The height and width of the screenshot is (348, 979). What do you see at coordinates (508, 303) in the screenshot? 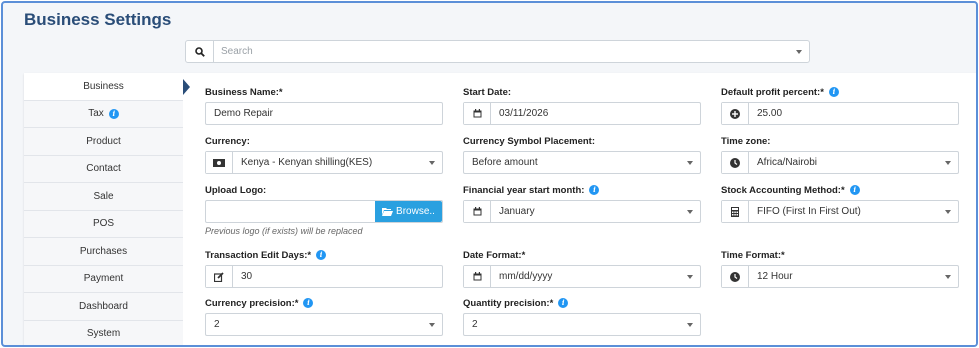
I see `field-label: Quantity precision:*` at bounding box center [508, 303].